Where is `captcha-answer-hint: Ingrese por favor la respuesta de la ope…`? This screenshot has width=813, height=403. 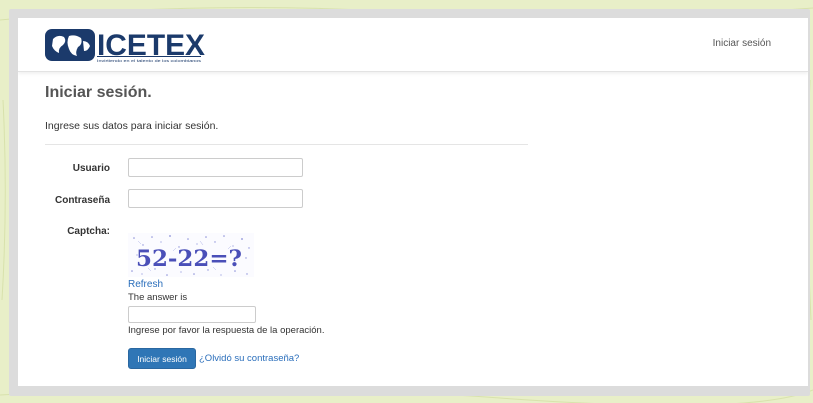
captcha-answer-hint: Ingrese por favor la respuesta de la ope… is located at coordinates (226, 330).